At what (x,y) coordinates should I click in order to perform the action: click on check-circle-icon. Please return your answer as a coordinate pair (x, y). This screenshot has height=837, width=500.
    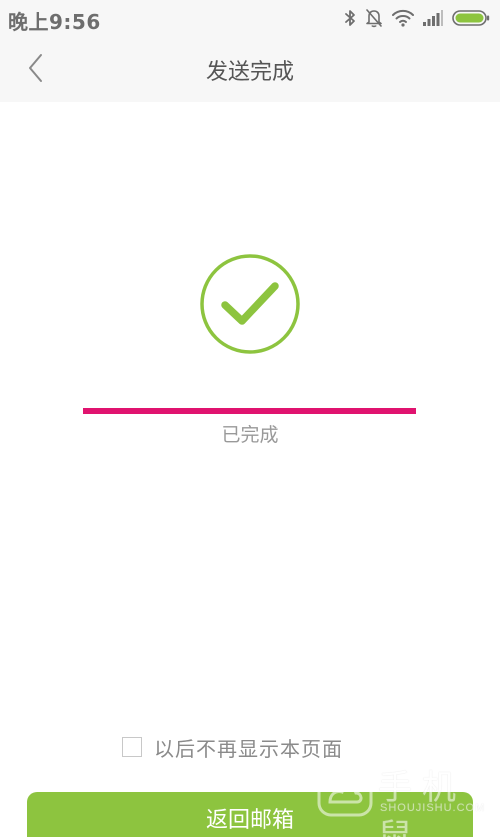
    Looking at the image, I should click on (250, 304).